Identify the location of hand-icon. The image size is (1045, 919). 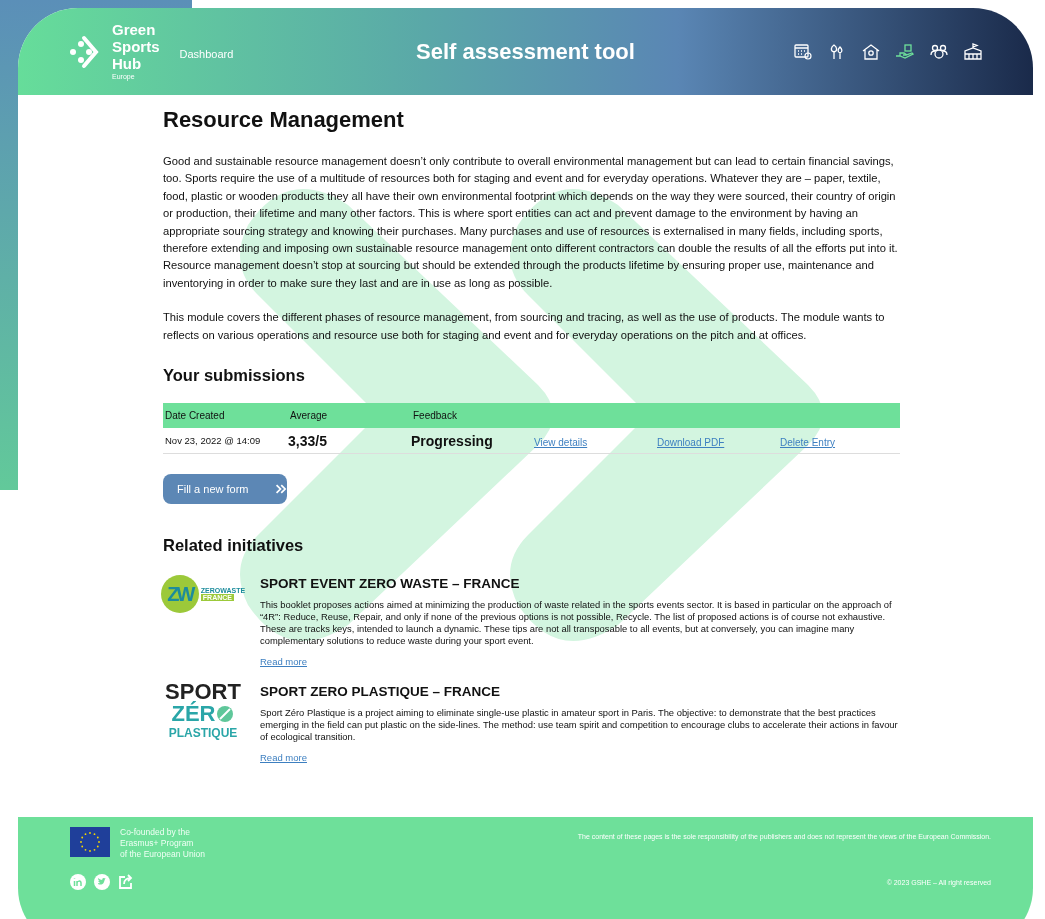
(905, 51).